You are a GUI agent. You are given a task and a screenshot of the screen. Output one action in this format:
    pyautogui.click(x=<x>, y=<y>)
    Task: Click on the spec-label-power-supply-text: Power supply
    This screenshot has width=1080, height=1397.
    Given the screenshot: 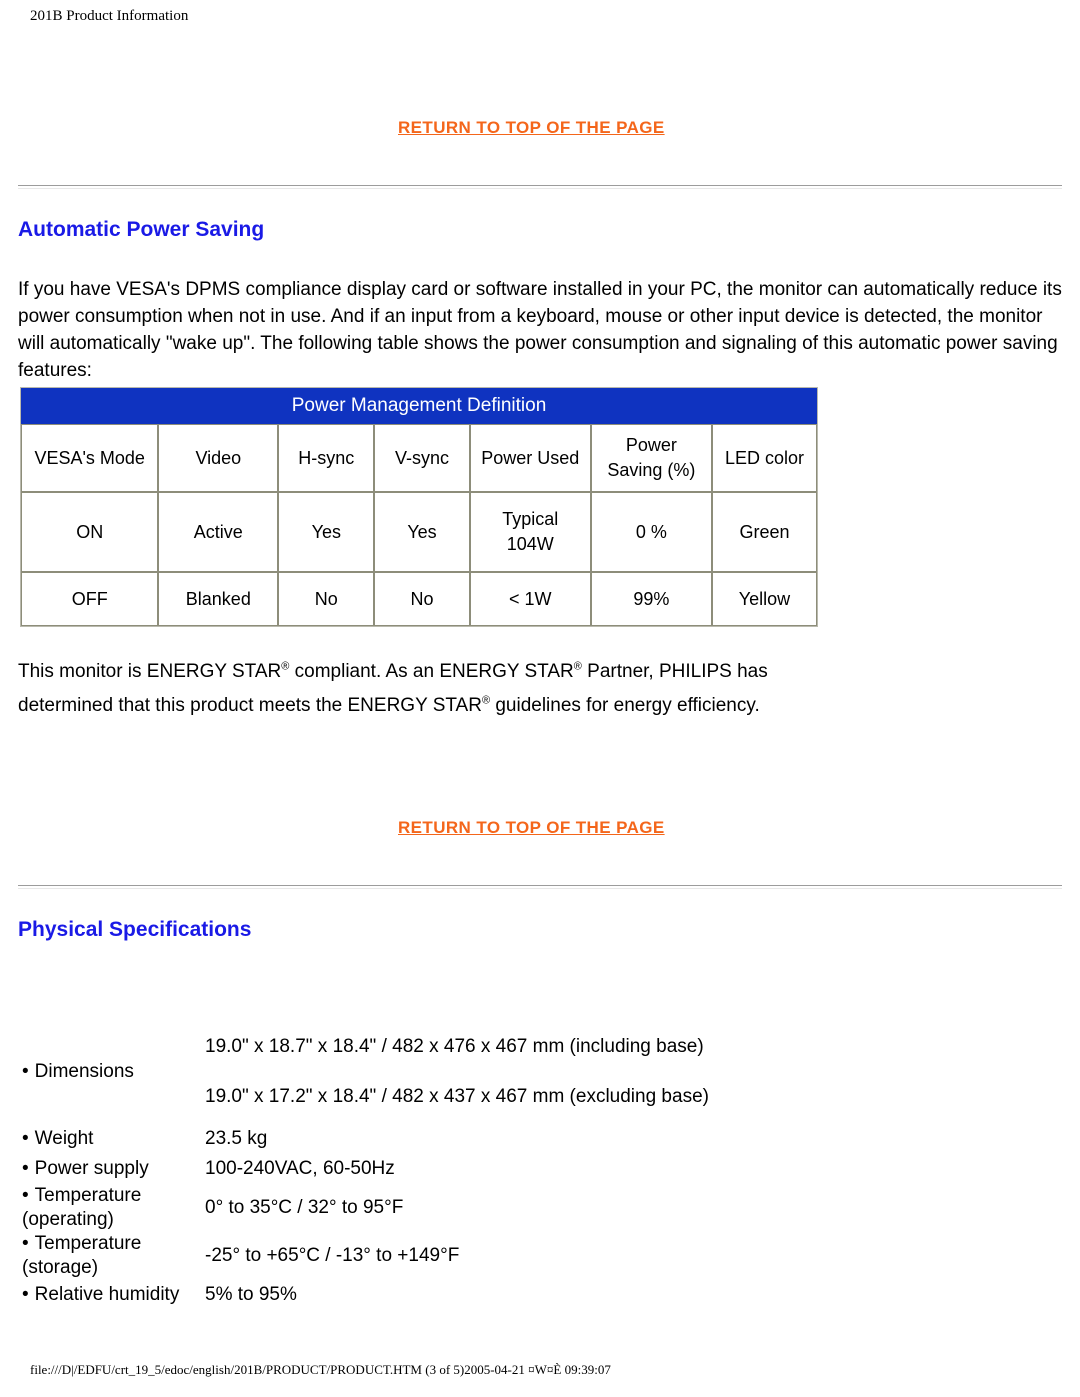 What is the action you would take?
    pyautogui.click(x=91, y=1168)
    